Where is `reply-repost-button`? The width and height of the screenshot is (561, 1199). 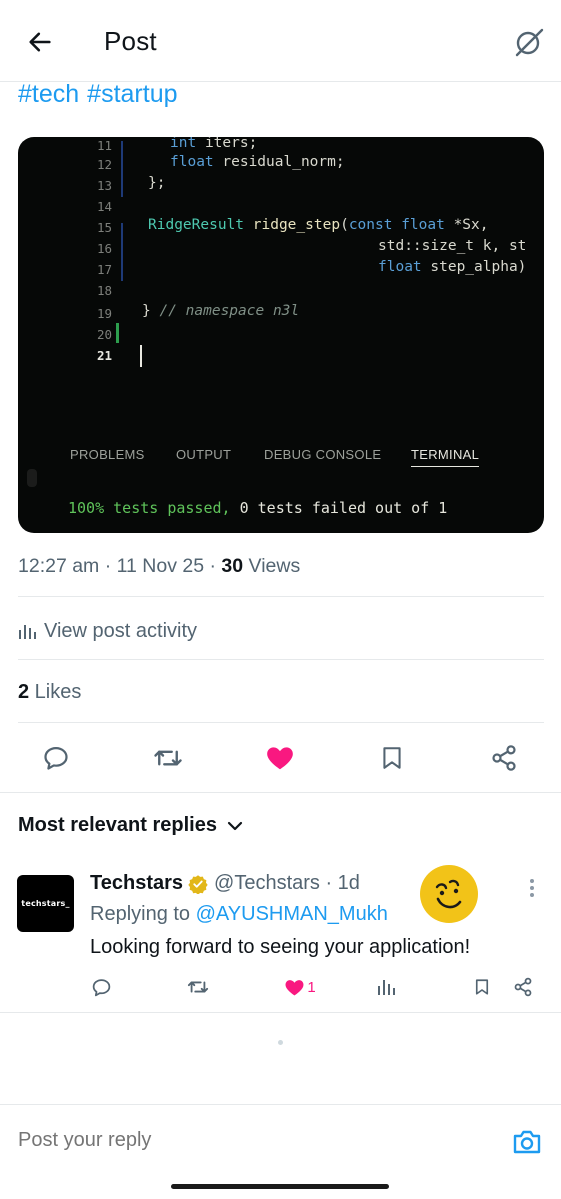
reply-repost-button is located at coordinates (198, 987).